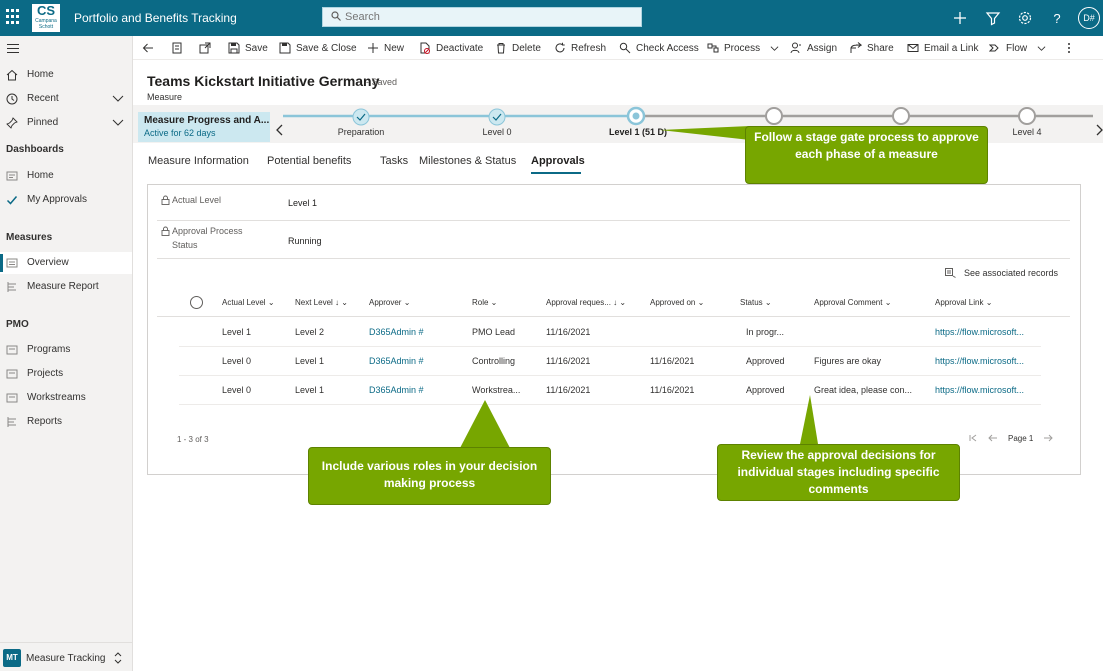  I want to click on column-header-actual-level: Actual Level ⌄, so click(248, 302).